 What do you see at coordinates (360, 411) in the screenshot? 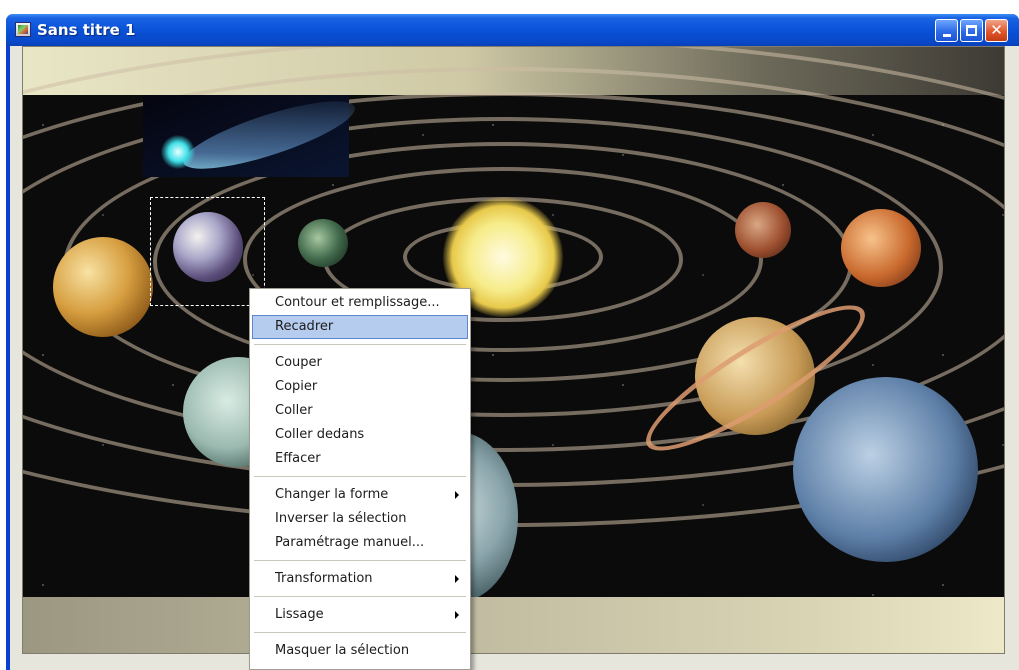
I see `menu-item-coller: Coller` at bounding box center [360, 411].